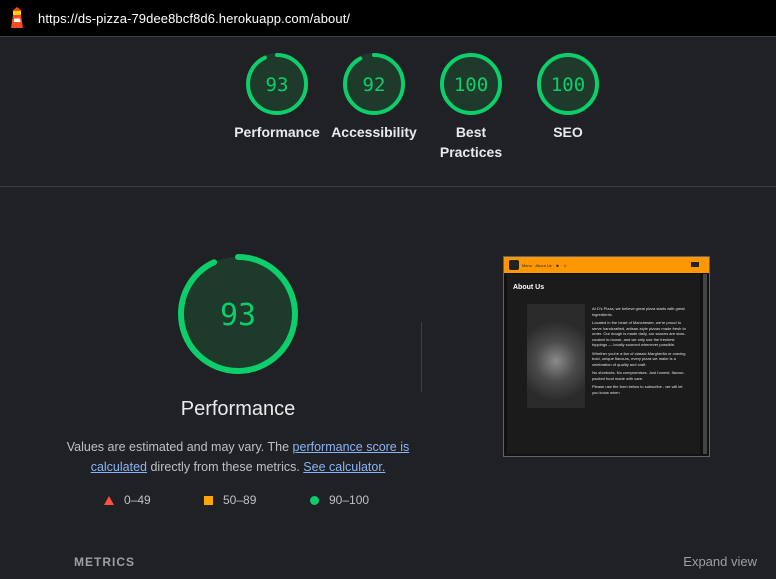  Describe the element at coordinates (421, 357) in the screenshot. I see `vertical-divider` at that location.